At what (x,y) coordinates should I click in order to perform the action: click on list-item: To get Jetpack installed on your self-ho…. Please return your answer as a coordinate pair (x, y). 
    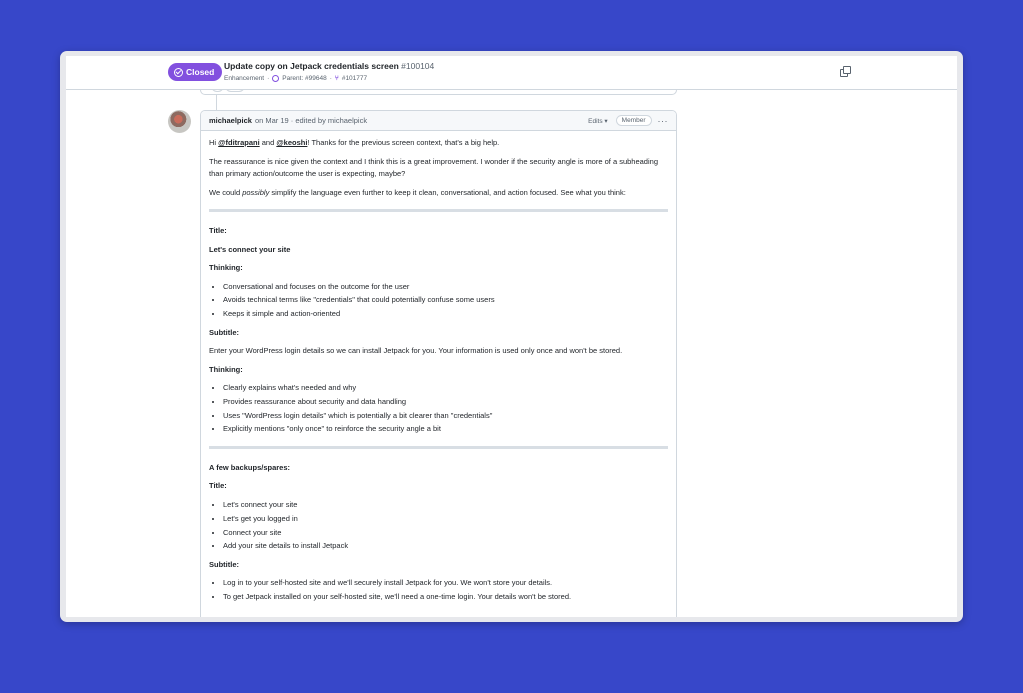
    Looking at the image, I should click on (445, 597).